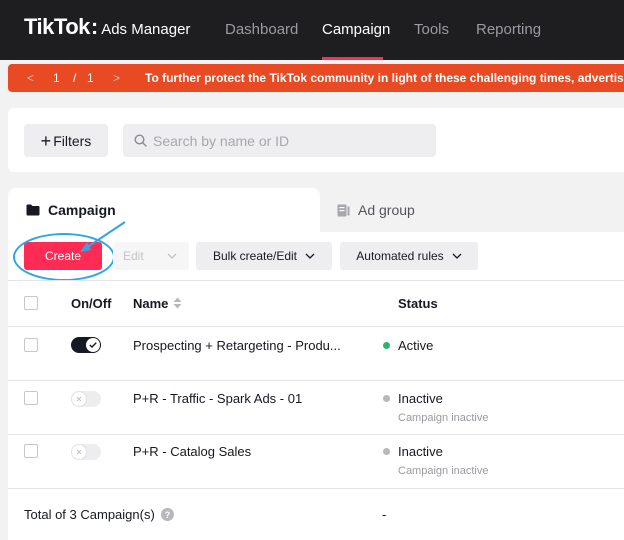 The image size is (624, 540). I want to click on nav-tools: Tools, so click(431, 29).